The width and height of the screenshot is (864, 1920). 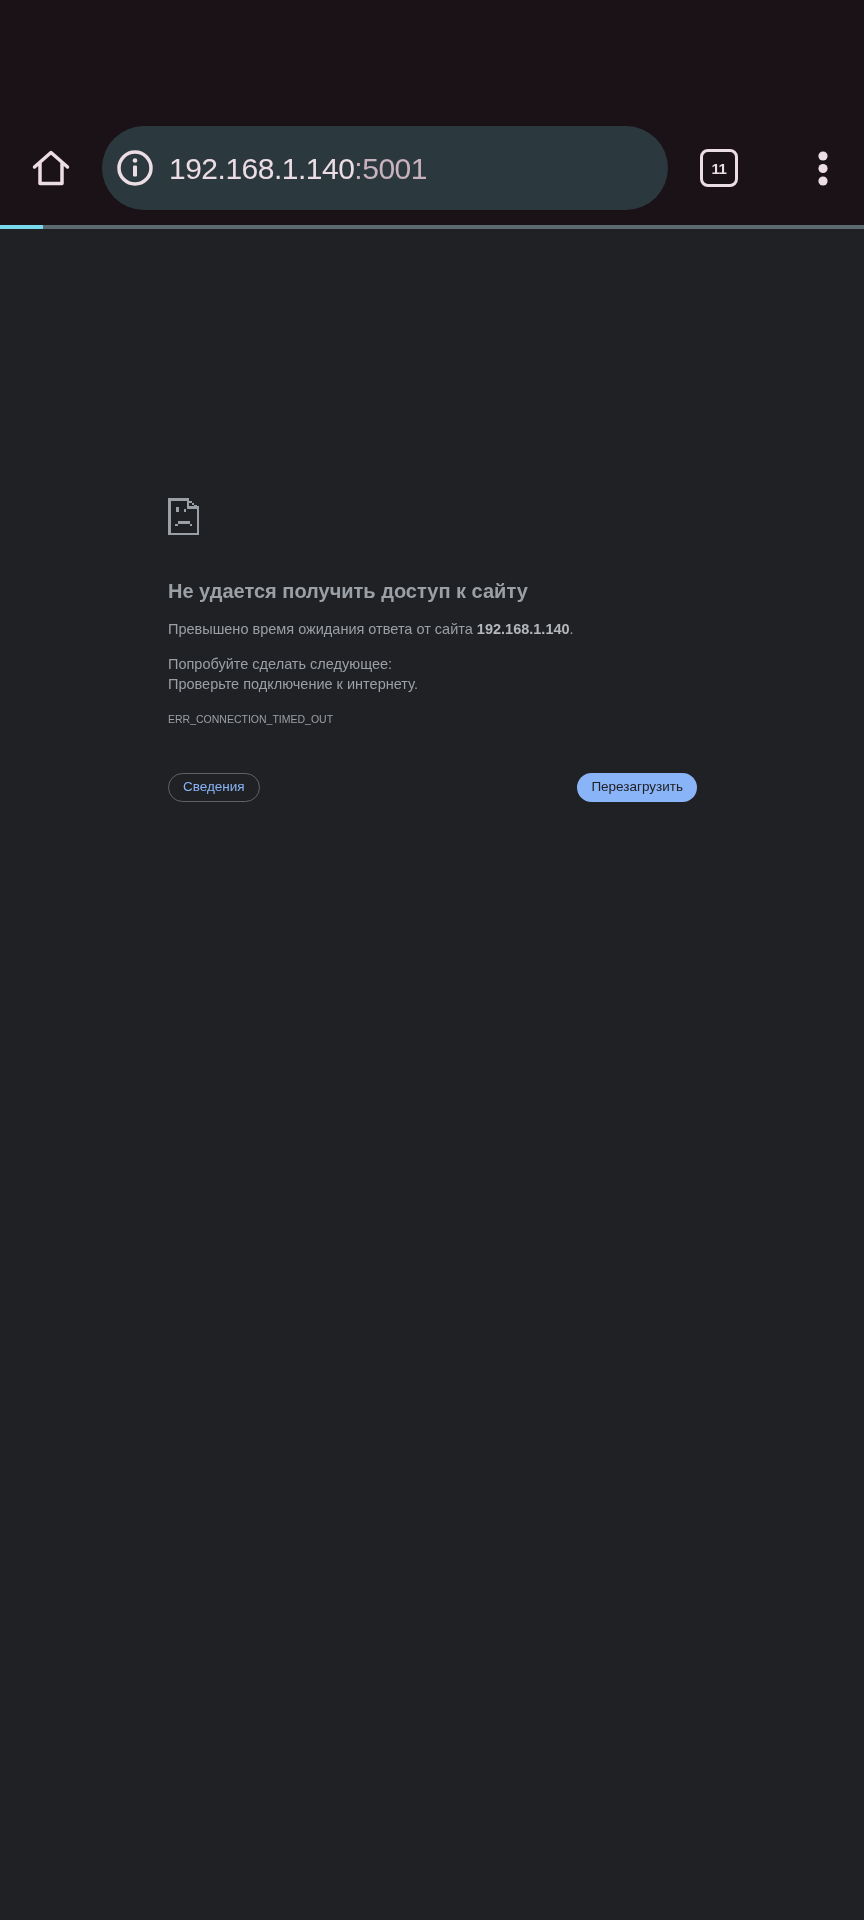 What do you see at coordinates (298, 168) in the screenshot?
I see `url-text: 192.168.1.140:5001` at bounding box center [298, 168].